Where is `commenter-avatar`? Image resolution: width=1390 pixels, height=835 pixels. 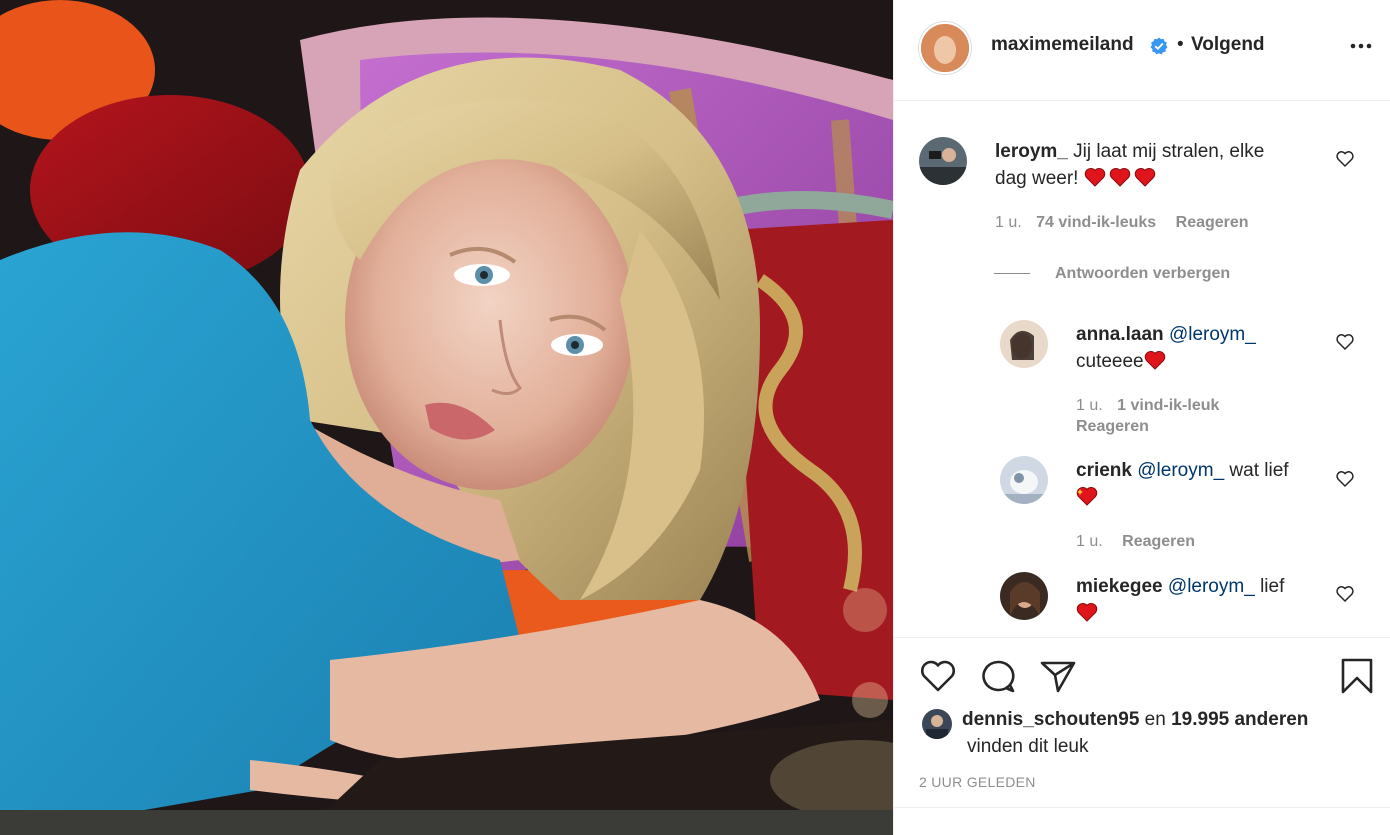 commenter-avatar is located at coordinates (943, 161).